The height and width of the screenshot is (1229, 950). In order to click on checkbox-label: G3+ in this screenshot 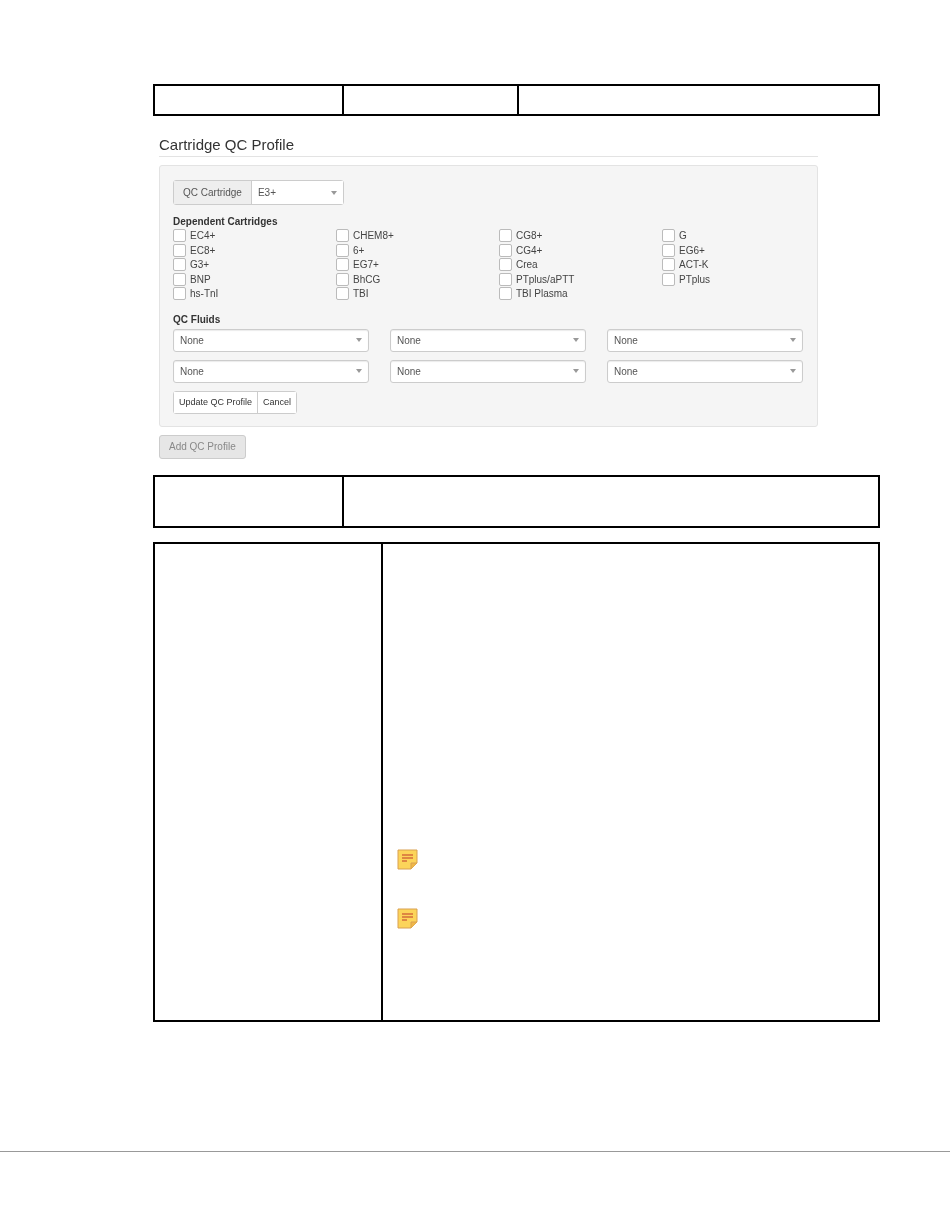, I will do `click(200, 265)`.